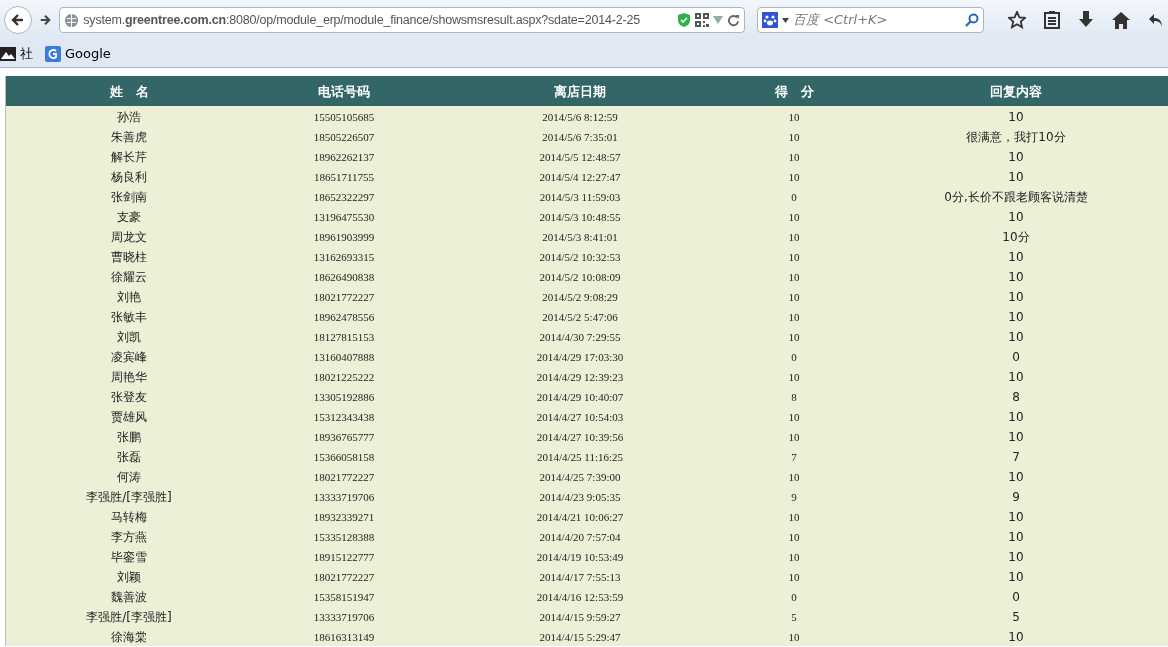 Image resolution: width=1168 pixels, height=647 pixels. What do you see at coordinates (1121, 20) in the screenshot?
I see `home-icon` at bounding box center [1121, 20].